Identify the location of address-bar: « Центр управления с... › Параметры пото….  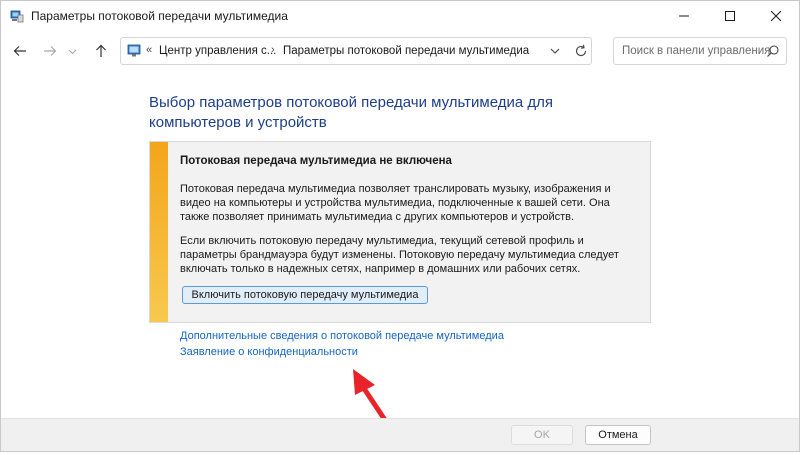
(356, 51).